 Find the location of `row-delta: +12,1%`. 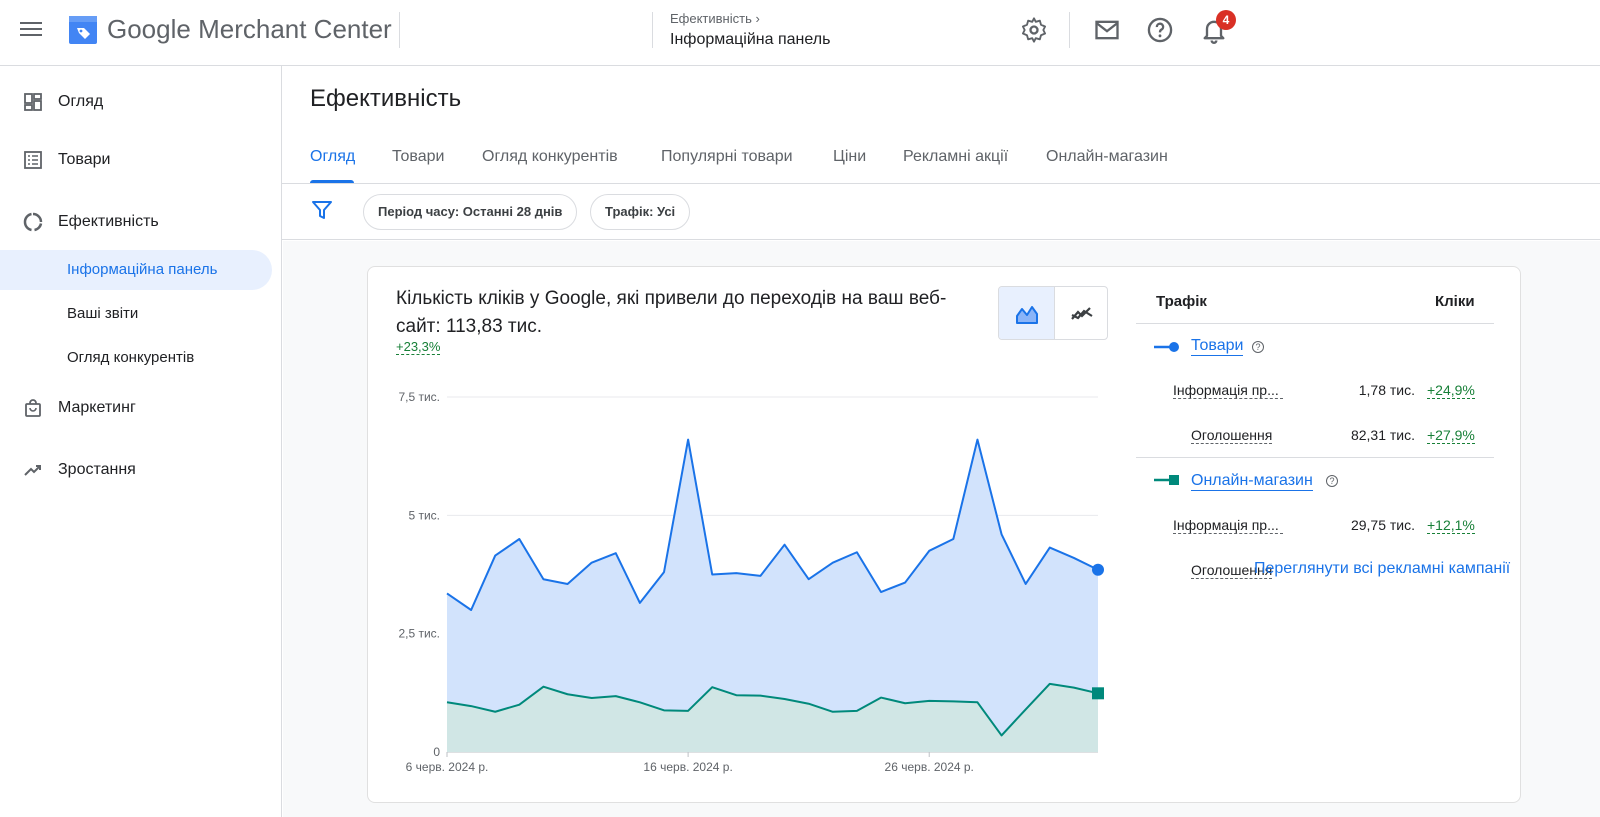

row-delta: +12,1% is located at coordinates (1451, 525).